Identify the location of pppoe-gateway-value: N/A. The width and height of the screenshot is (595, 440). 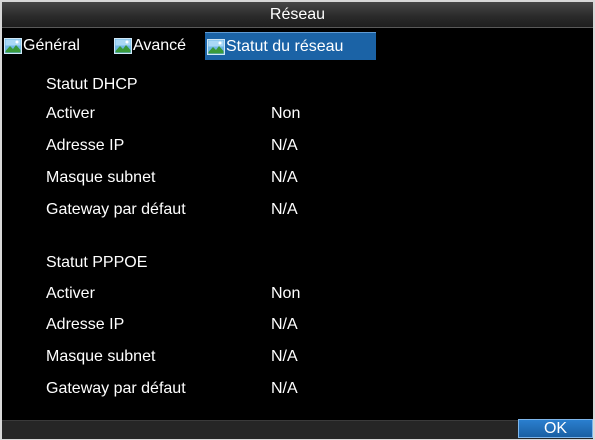
(284, 388).